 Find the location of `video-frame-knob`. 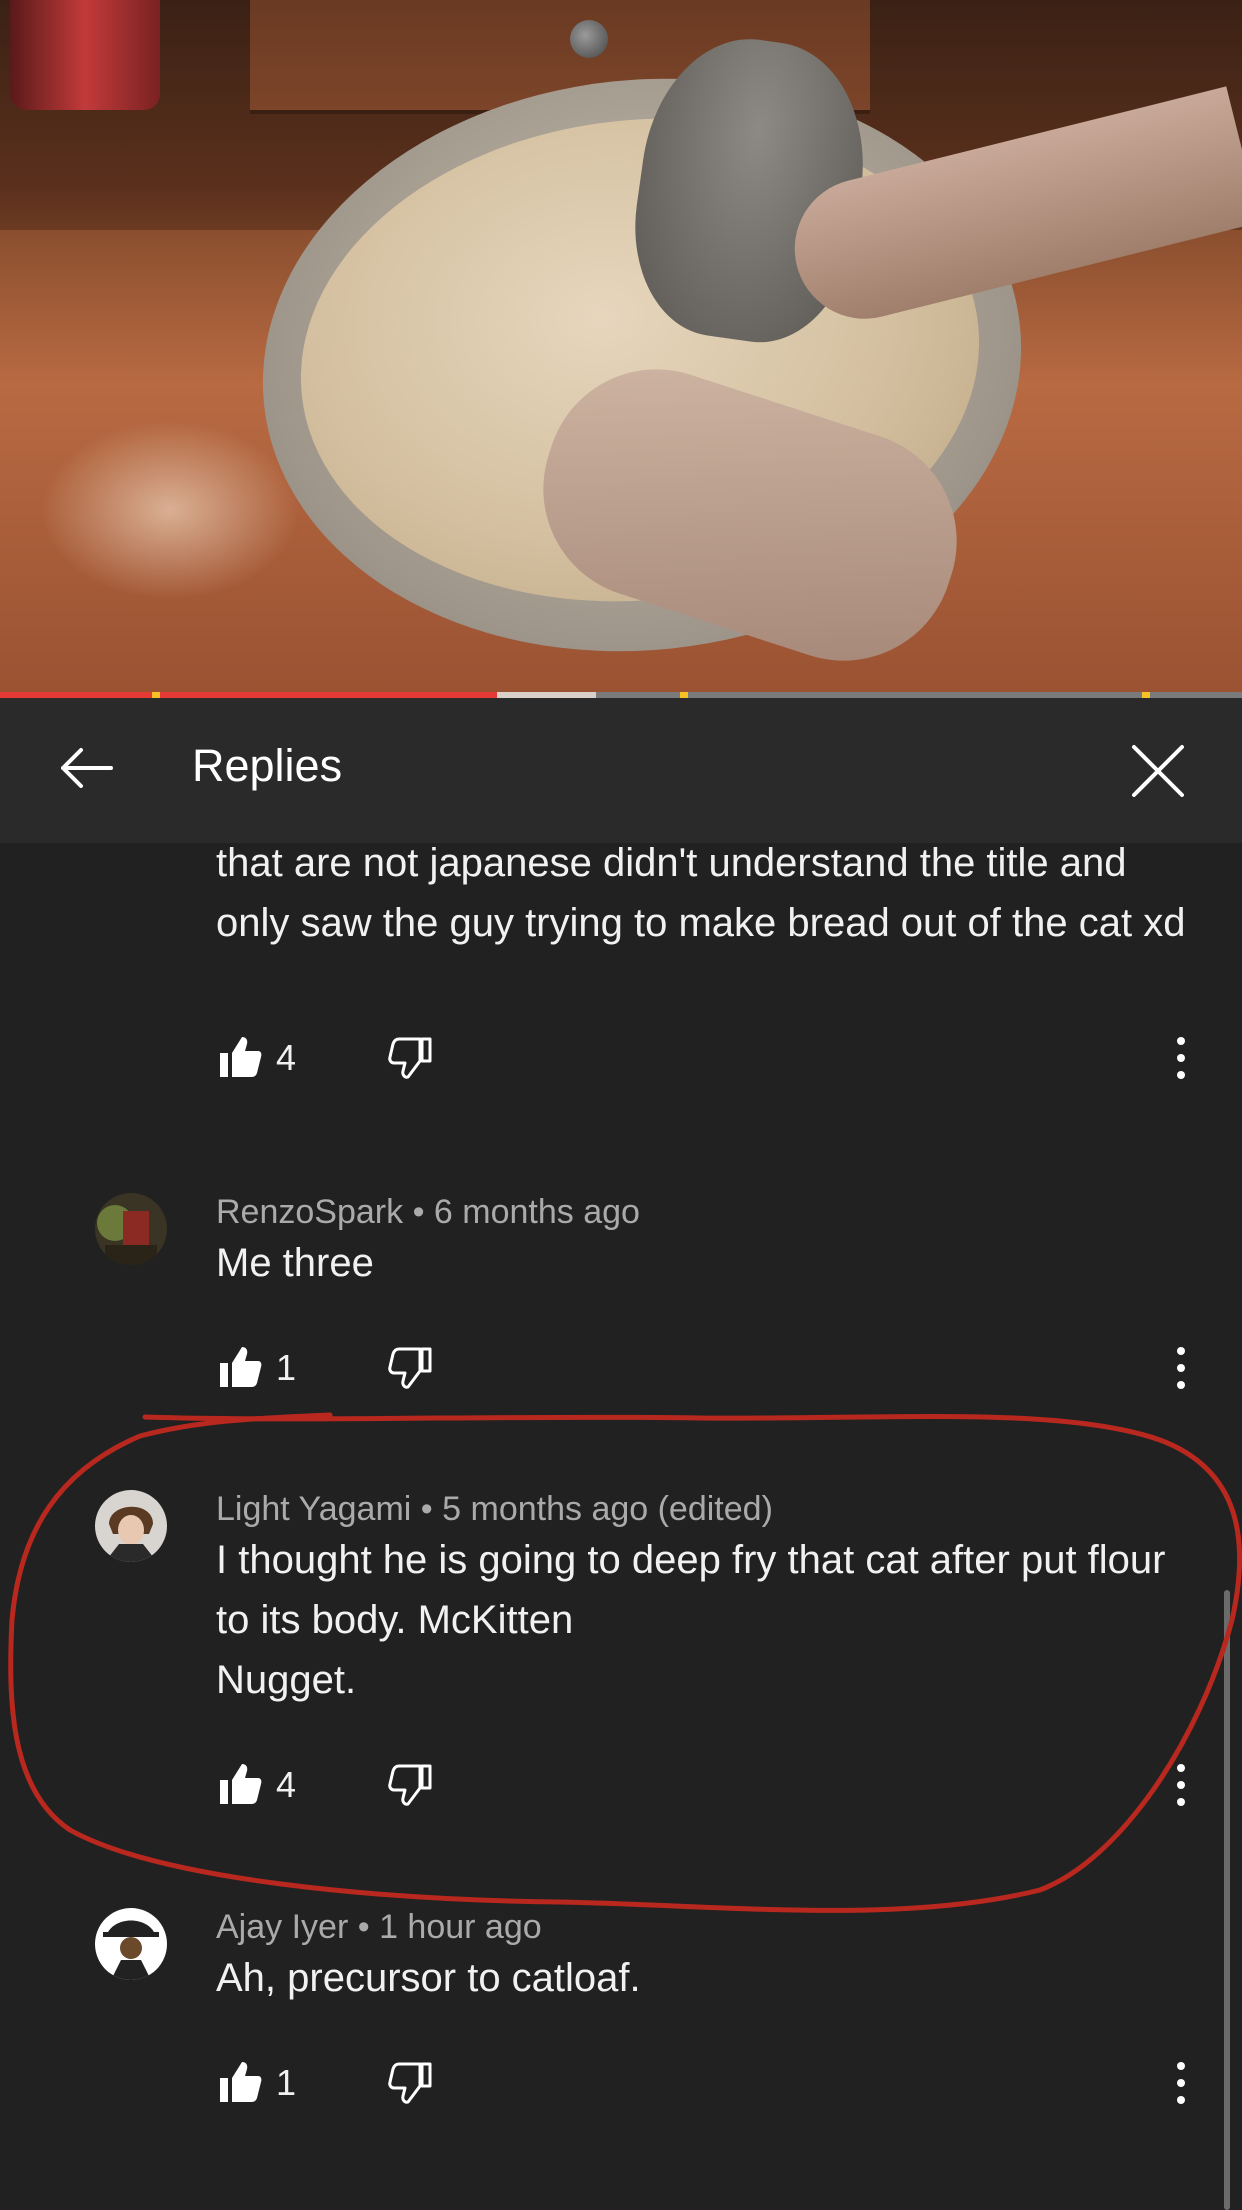

video-frame-knob is located at coordinates (589, 39).